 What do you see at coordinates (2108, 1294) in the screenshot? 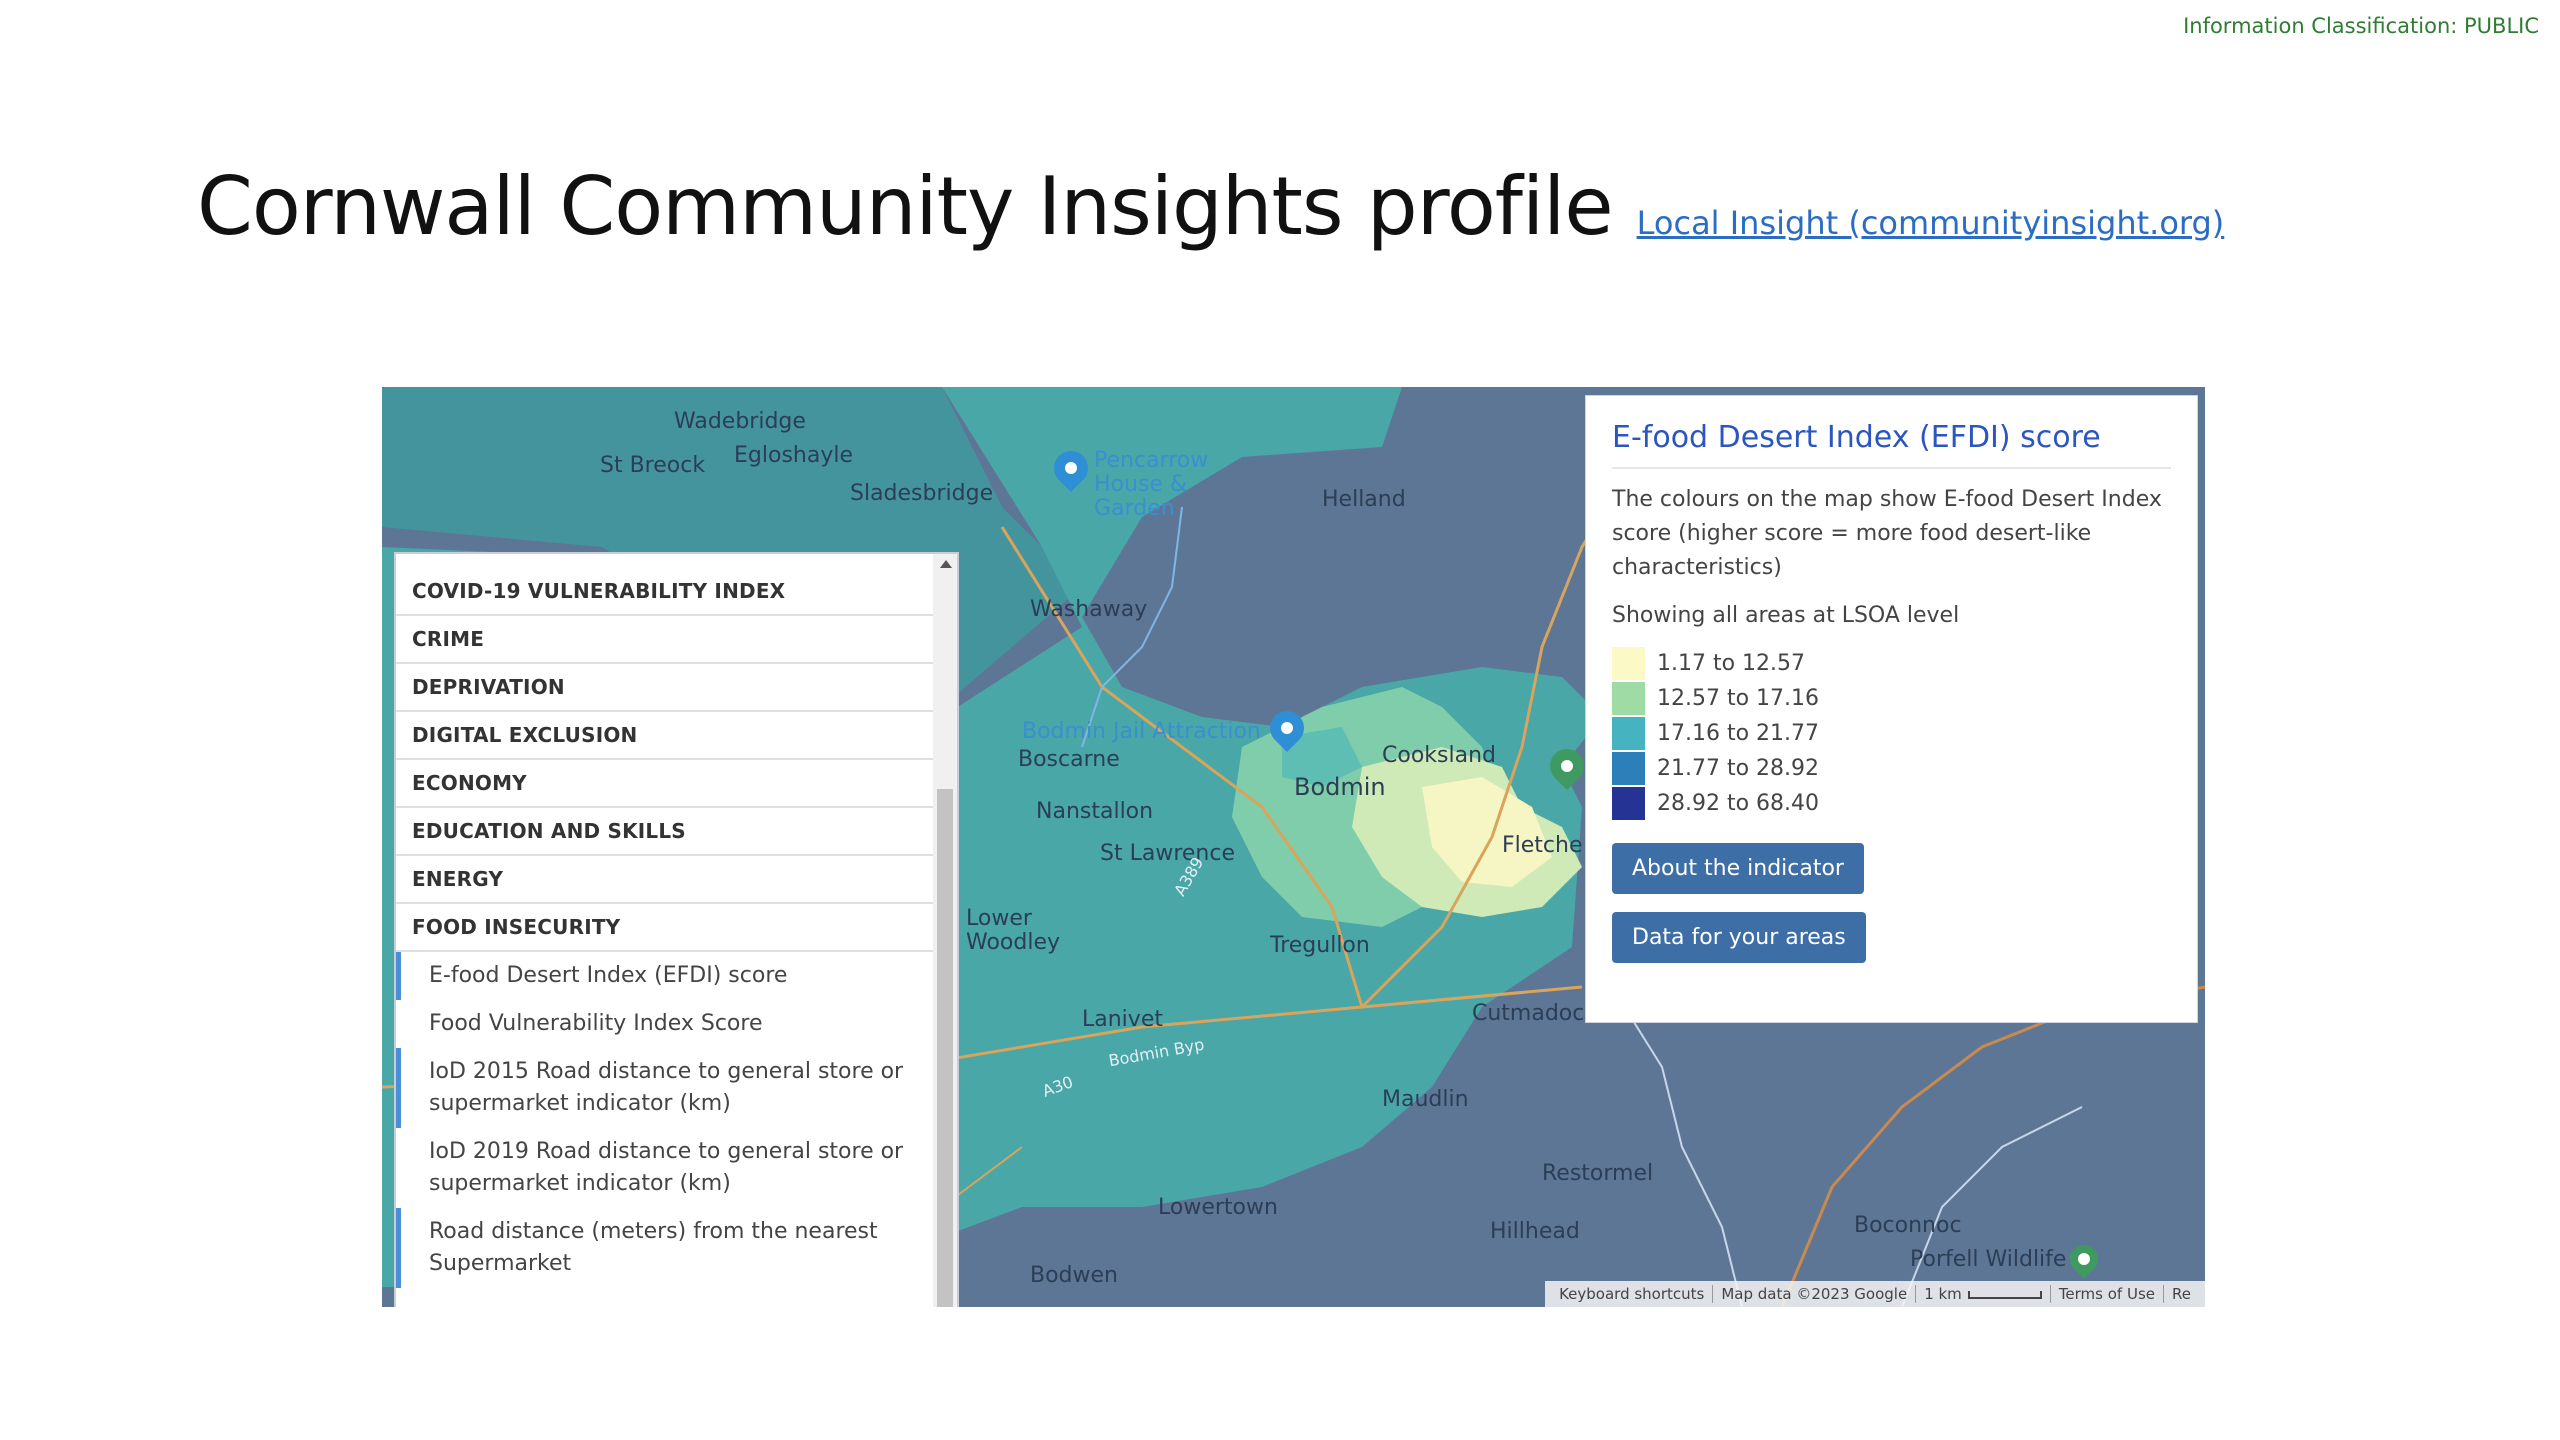
I see `terms-link: Terms of Use` at bounding box center [2108, 1294].